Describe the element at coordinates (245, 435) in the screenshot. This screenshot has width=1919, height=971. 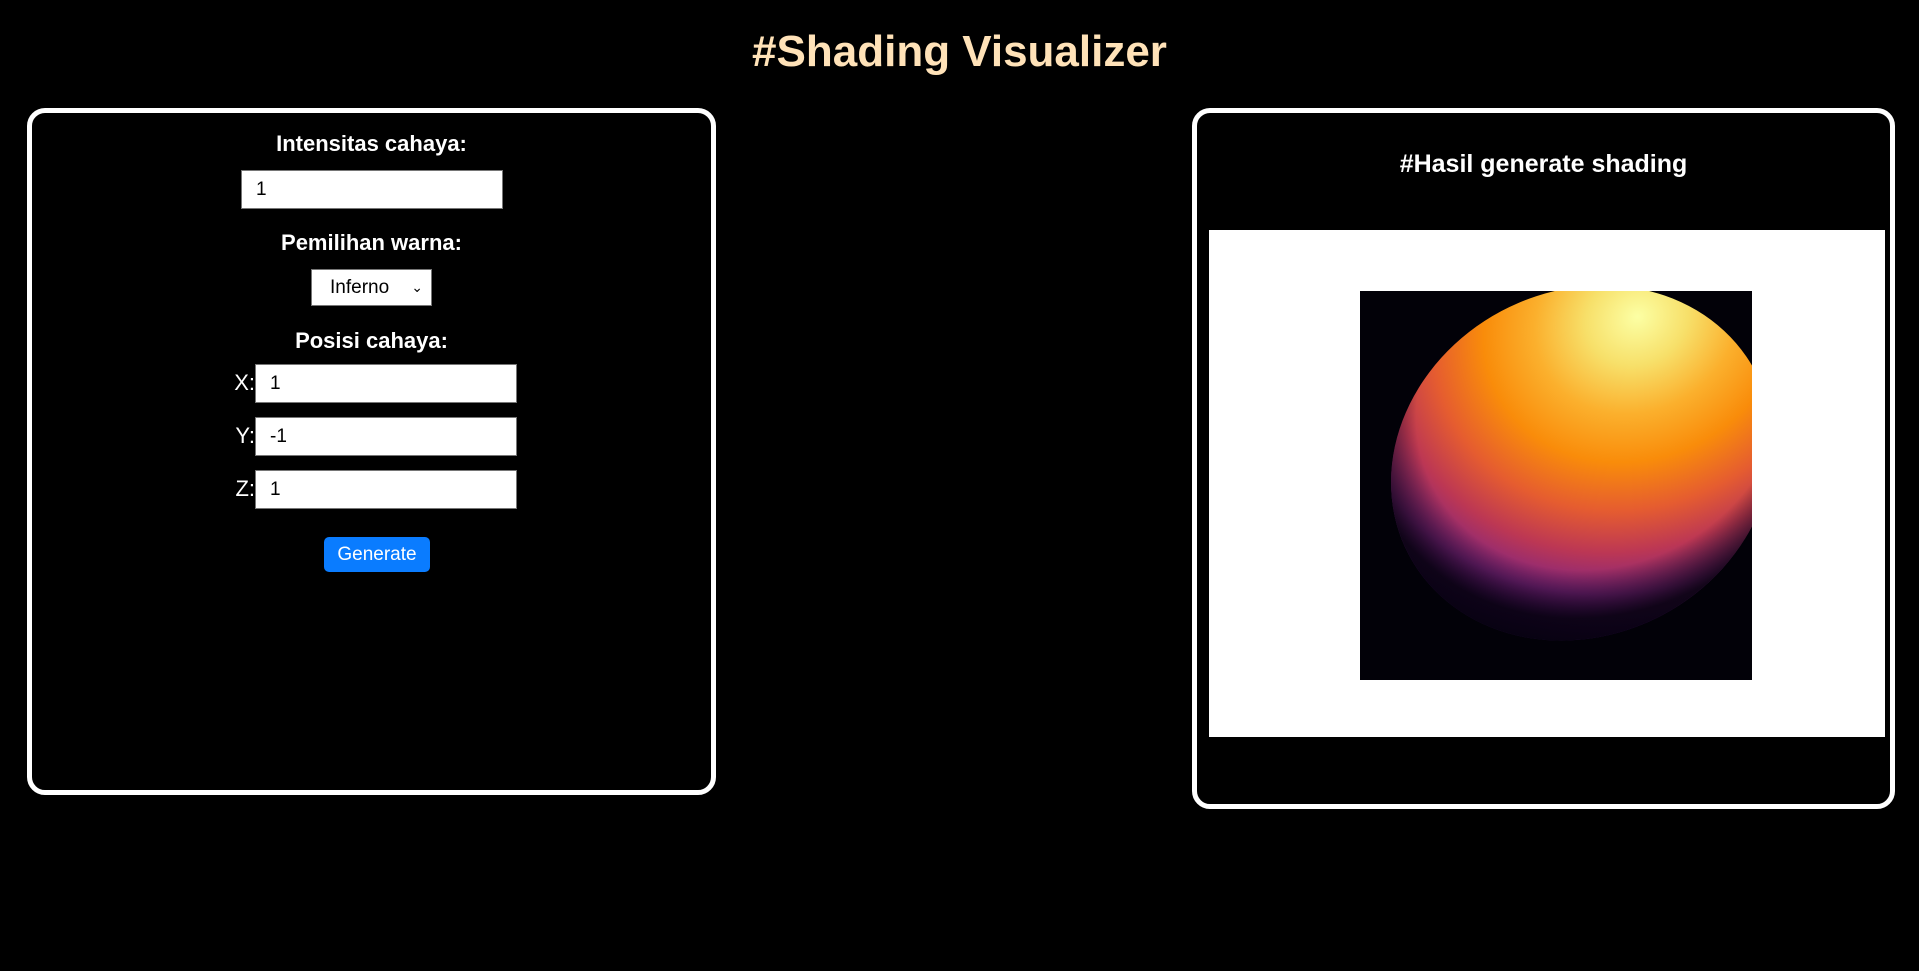
I see `y-label: Y:` at that location.